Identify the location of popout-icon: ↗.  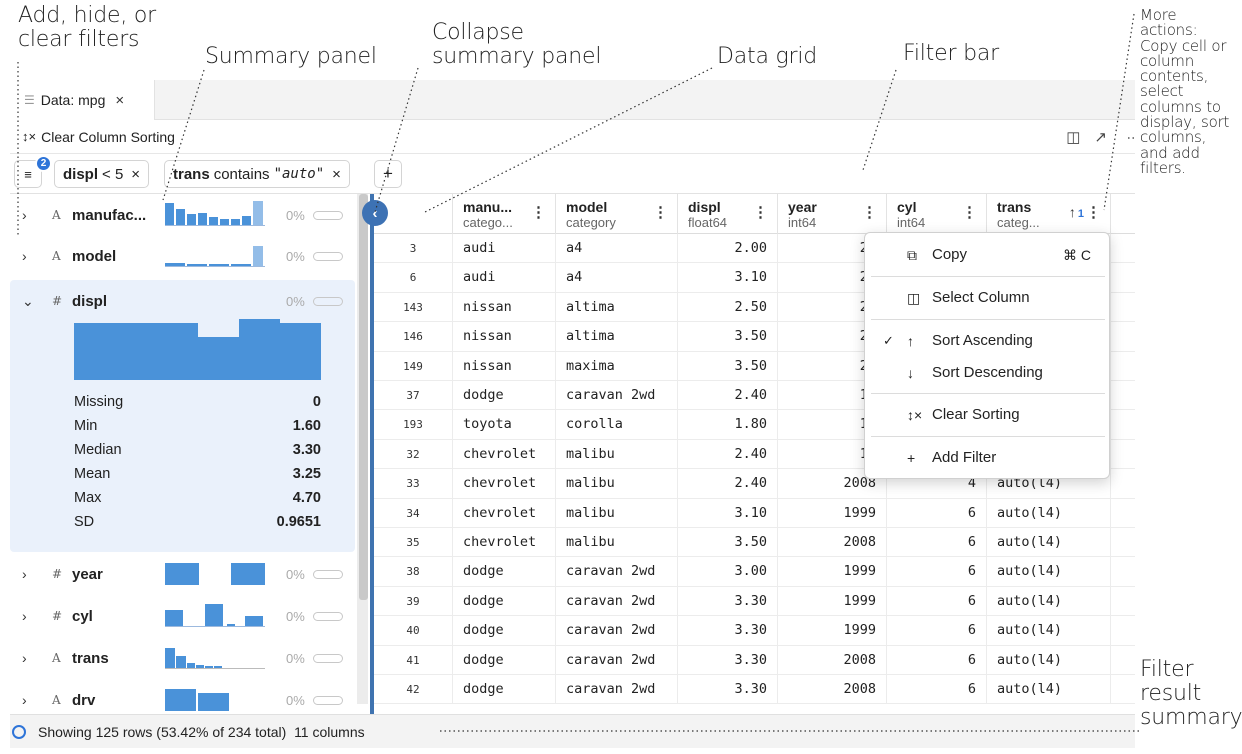
(1100, 137).